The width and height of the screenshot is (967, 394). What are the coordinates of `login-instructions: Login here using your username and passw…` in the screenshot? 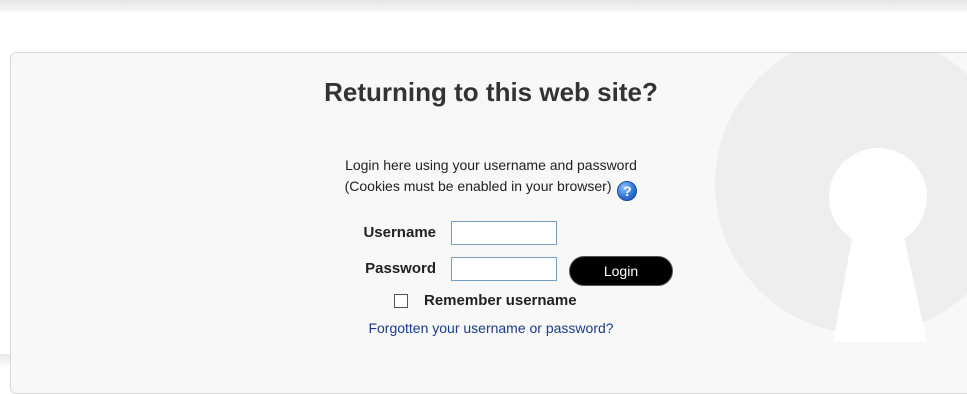 It's located at (491, 165).